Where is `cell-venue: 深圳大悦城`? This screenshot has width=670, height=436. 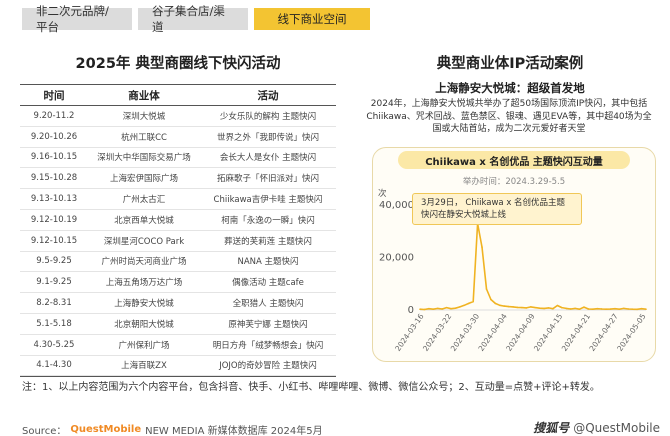 cell-venue: 深圳大悦城 is located at coordinates (144, 116).